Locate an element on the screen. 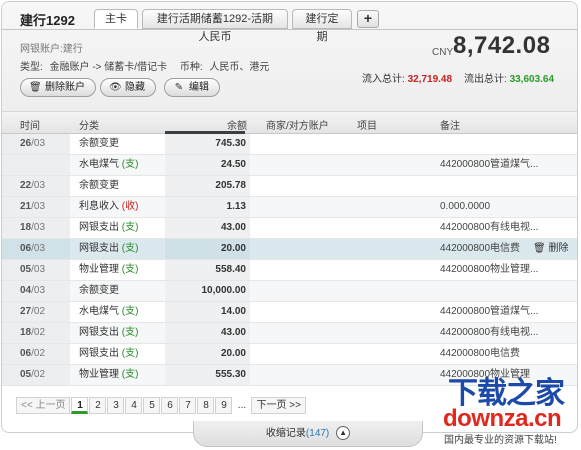 The width and height of the screenshot is (581, 450). page-7-button: 7 is located at coordinates (188, 405).